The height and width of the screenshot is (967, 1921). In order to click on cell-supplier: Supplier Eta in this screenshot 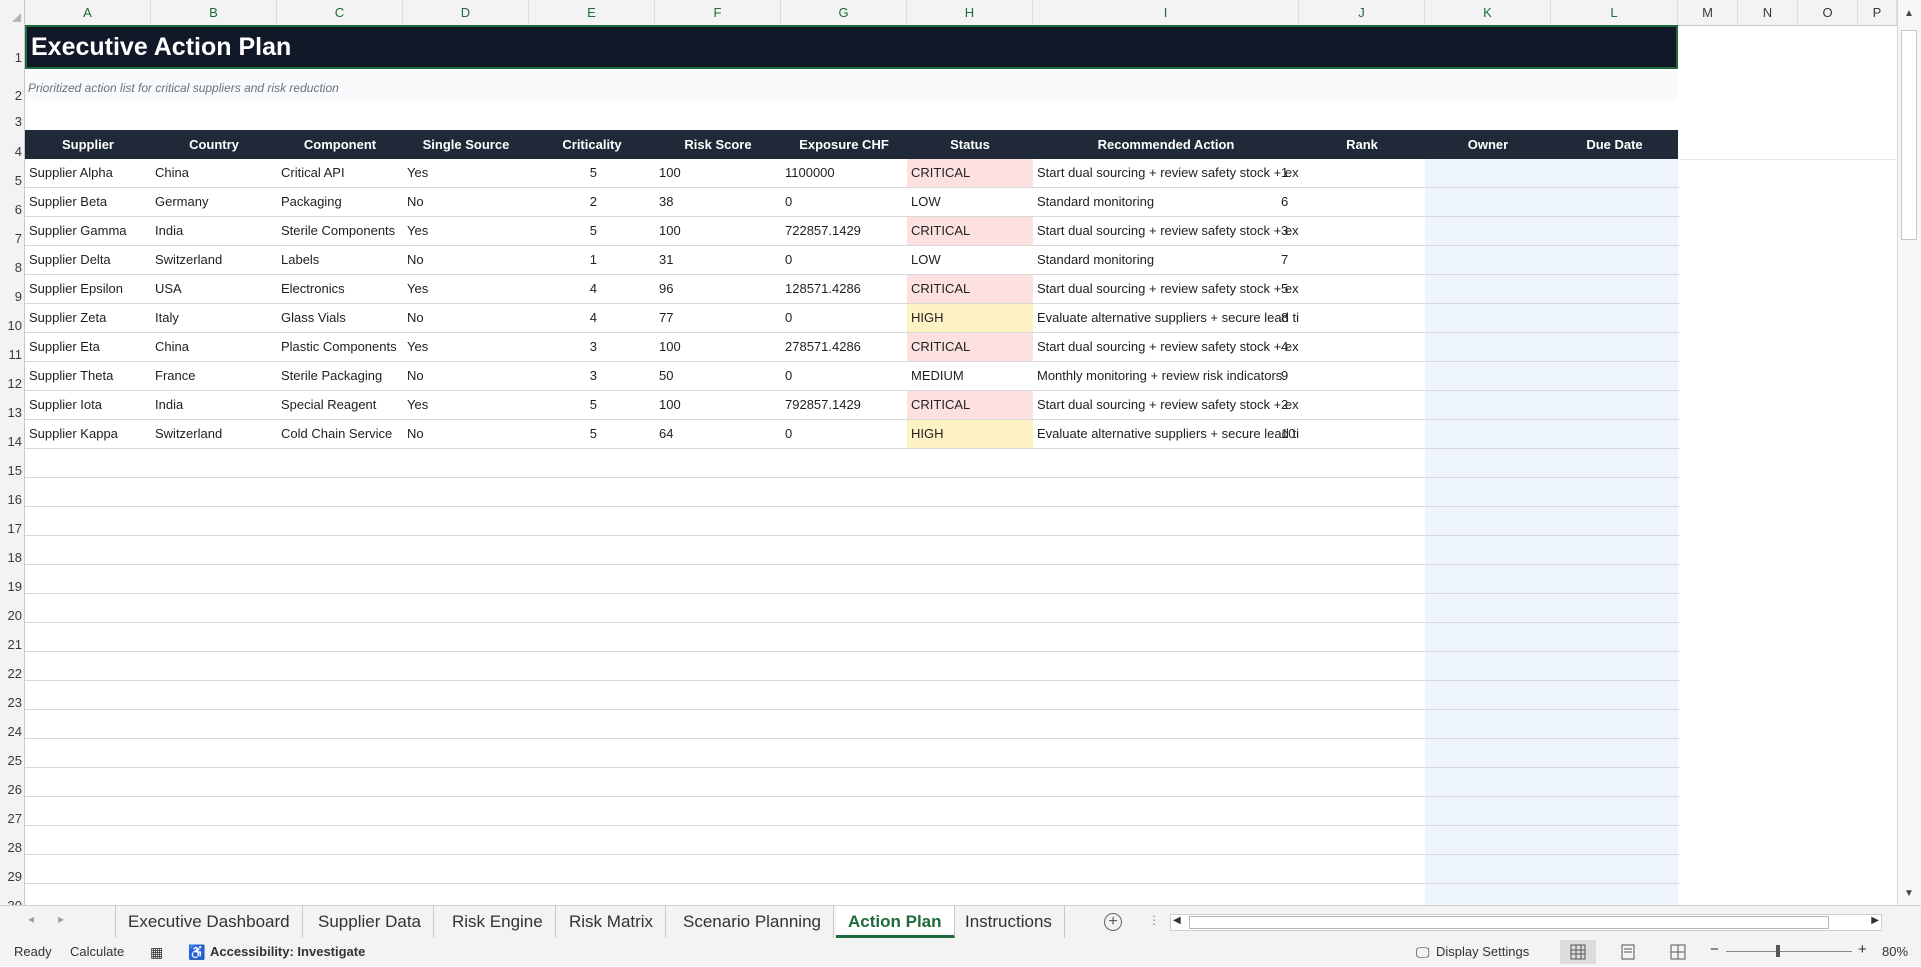, I will do `click(88, 347)`.